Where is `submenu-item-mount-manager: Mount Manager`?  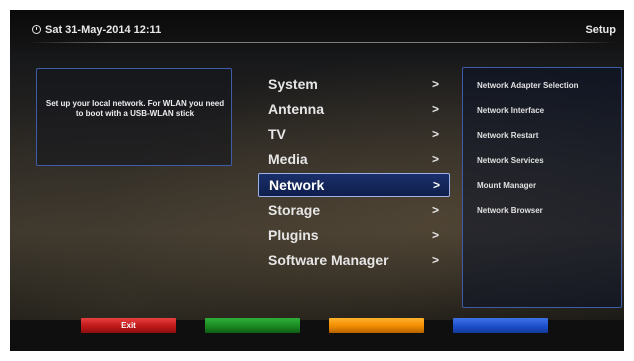
submenu-item-mount-manager: Mount Manager is located at coordinates (506, 185).